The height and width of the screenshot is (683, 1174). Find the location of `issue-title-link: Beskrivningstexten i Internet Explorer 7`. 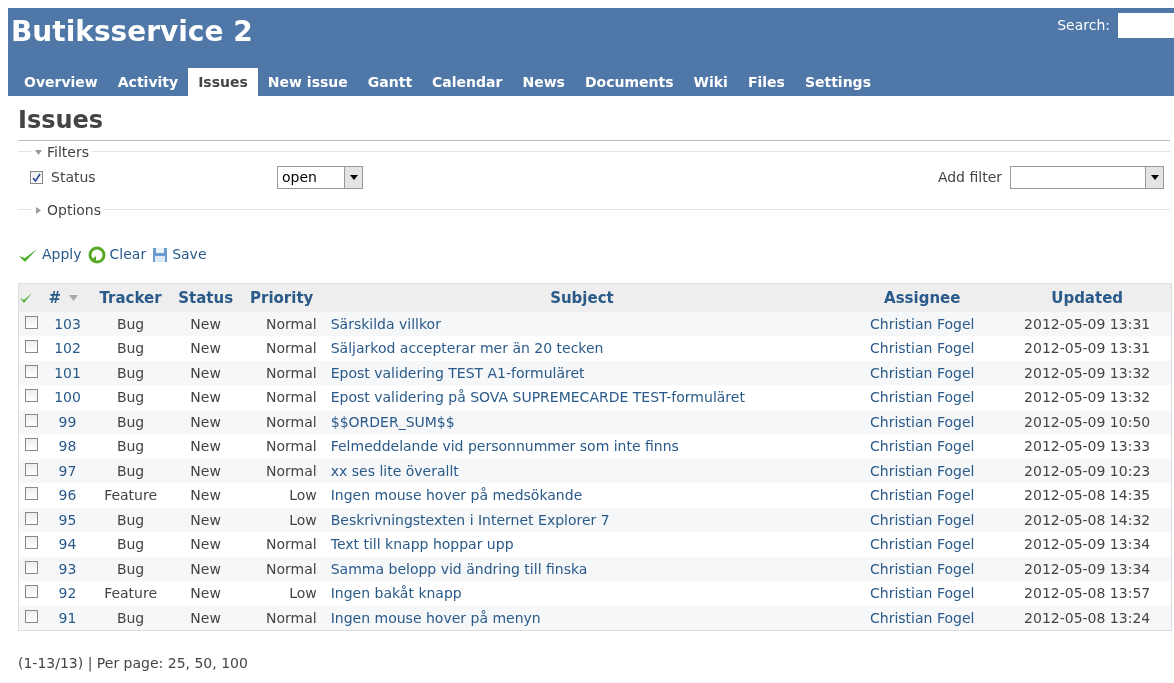

issue-title-link: Beskrivningstexten i Internet Explorer 7 is located at coordinates (470, 519).